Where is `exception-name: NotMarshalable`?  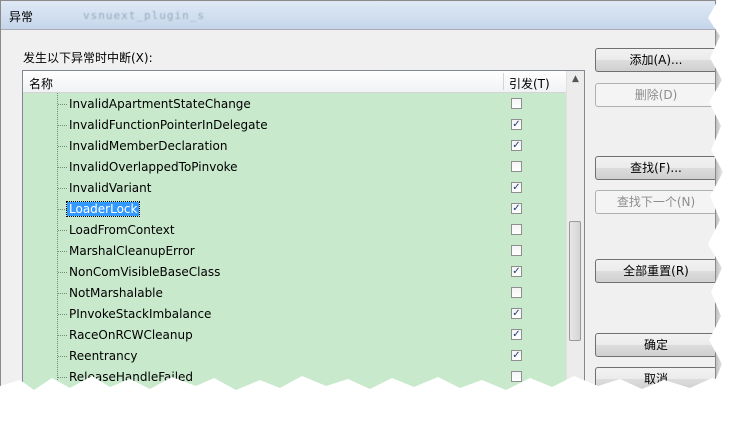 exception-name: NotMarshalable is located at coordinates (116, 293).